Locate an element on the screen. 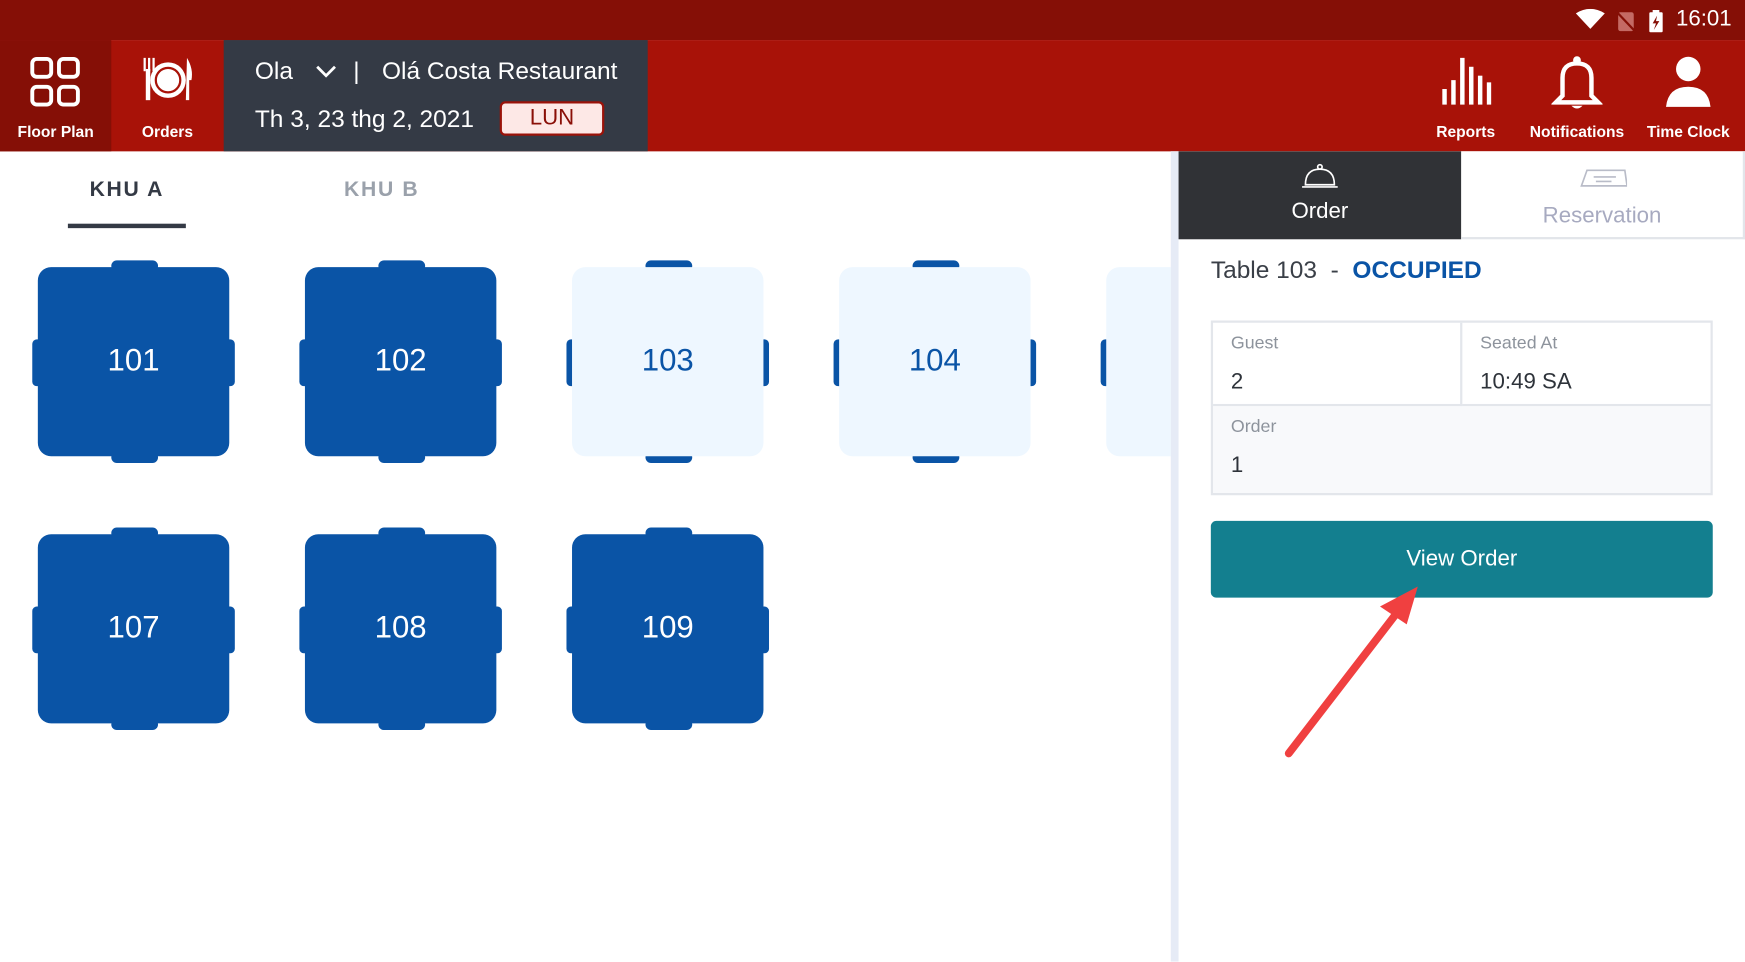  nav-floor-plan: Floor Plan is located at coordinates (56, 96).